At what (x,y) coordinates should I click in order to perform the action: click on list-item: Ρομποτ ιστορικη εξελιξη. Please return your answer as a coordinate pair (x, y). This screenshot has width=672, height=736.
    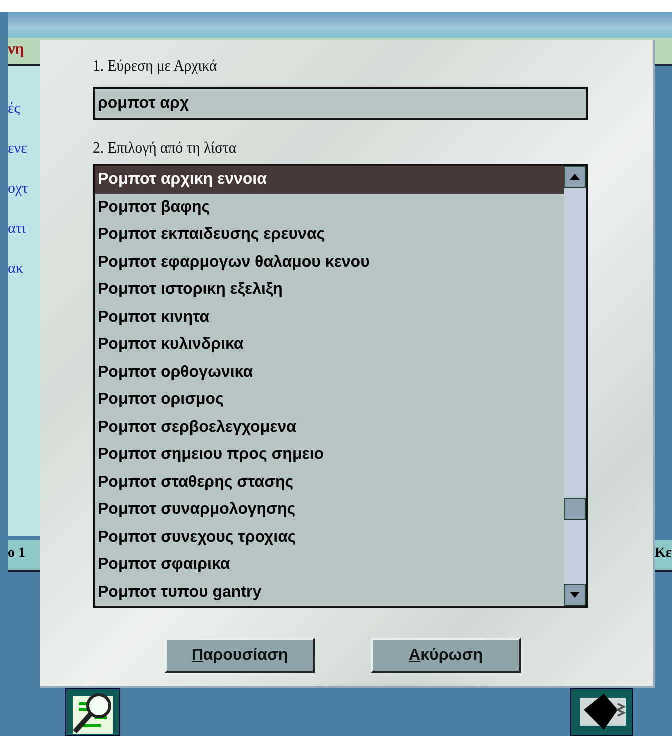
    Looking at the image, I should click on (329, 290).